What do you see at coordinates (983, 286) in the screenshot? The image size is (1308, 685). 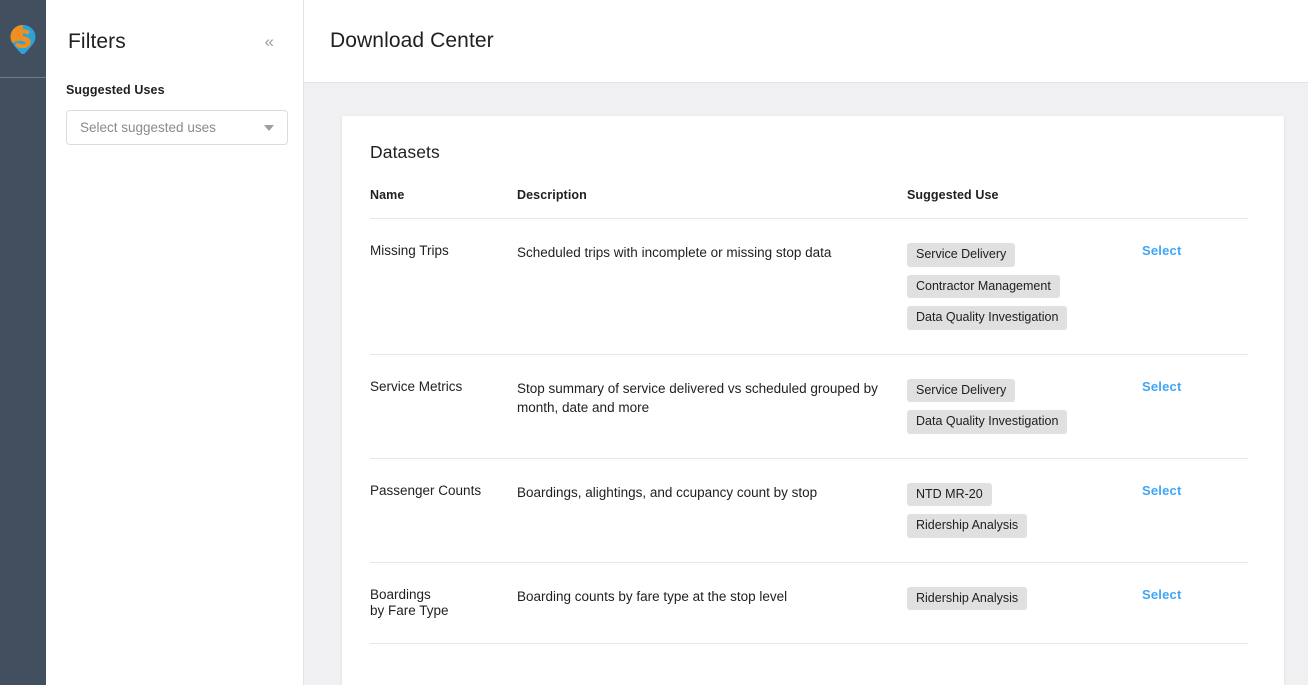 I see `suggested-use-chip: Contractor Management` at bounding box center [983, 286].